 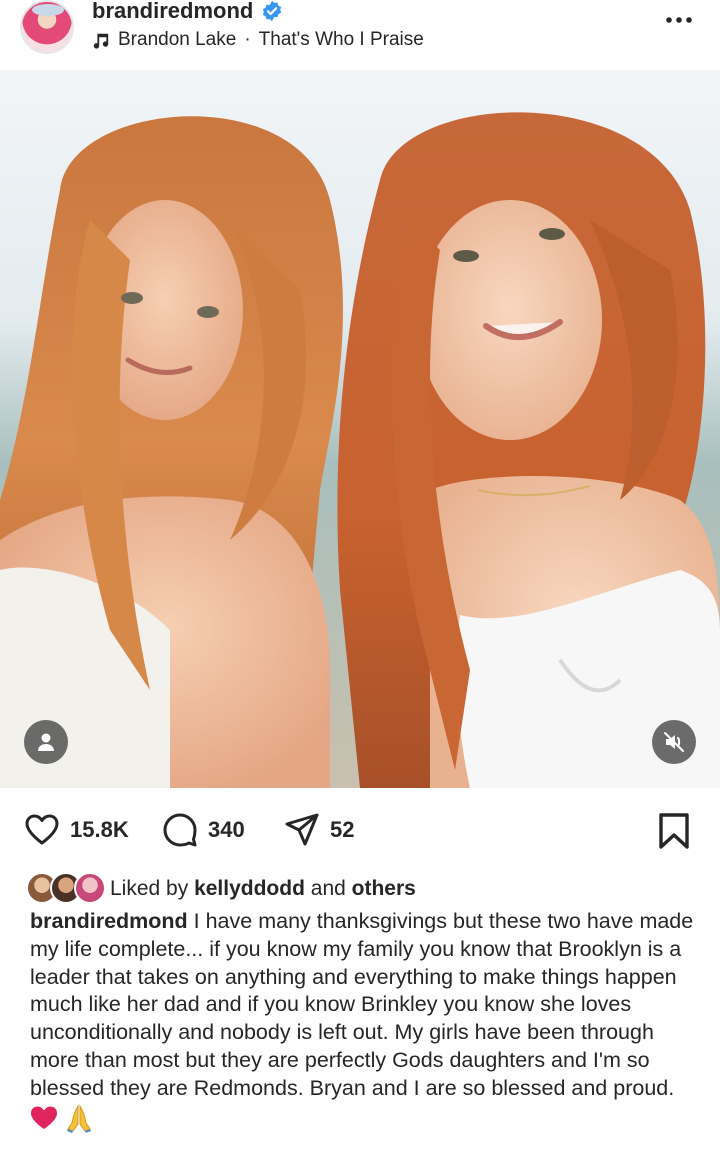 I want to click on comment-icon, so click(x=180, y=830).